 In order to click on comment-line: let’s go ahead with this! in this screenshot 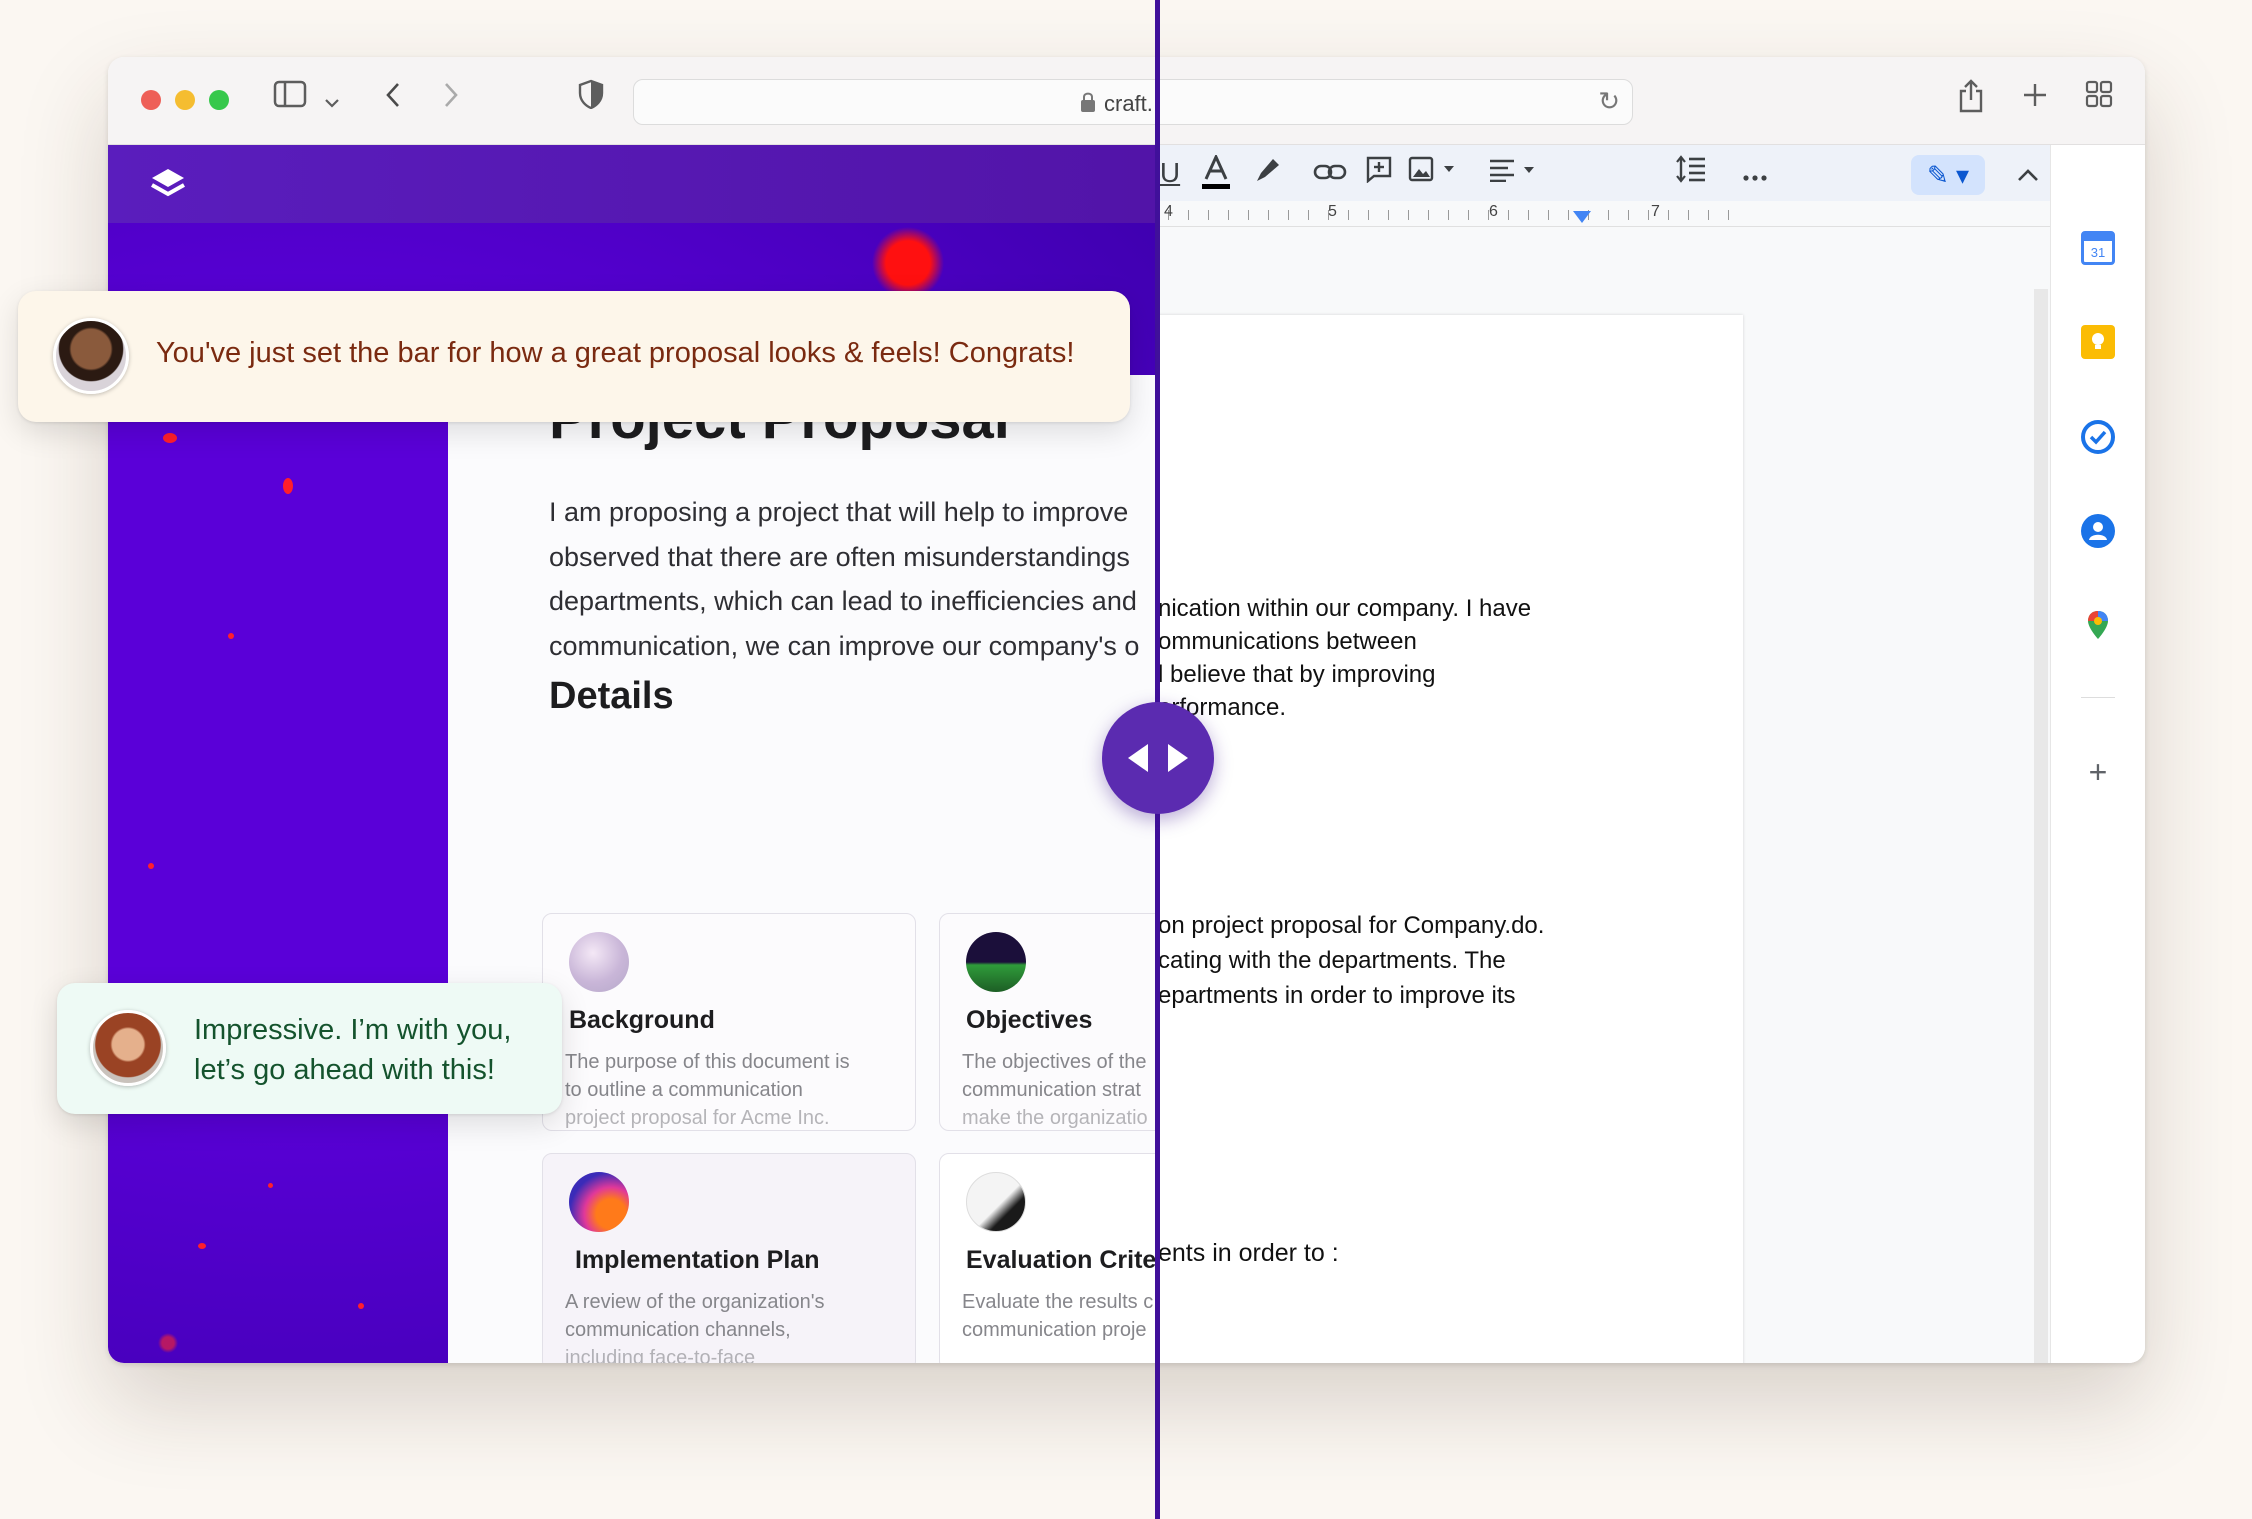, I will do `click(344, 1070)`.